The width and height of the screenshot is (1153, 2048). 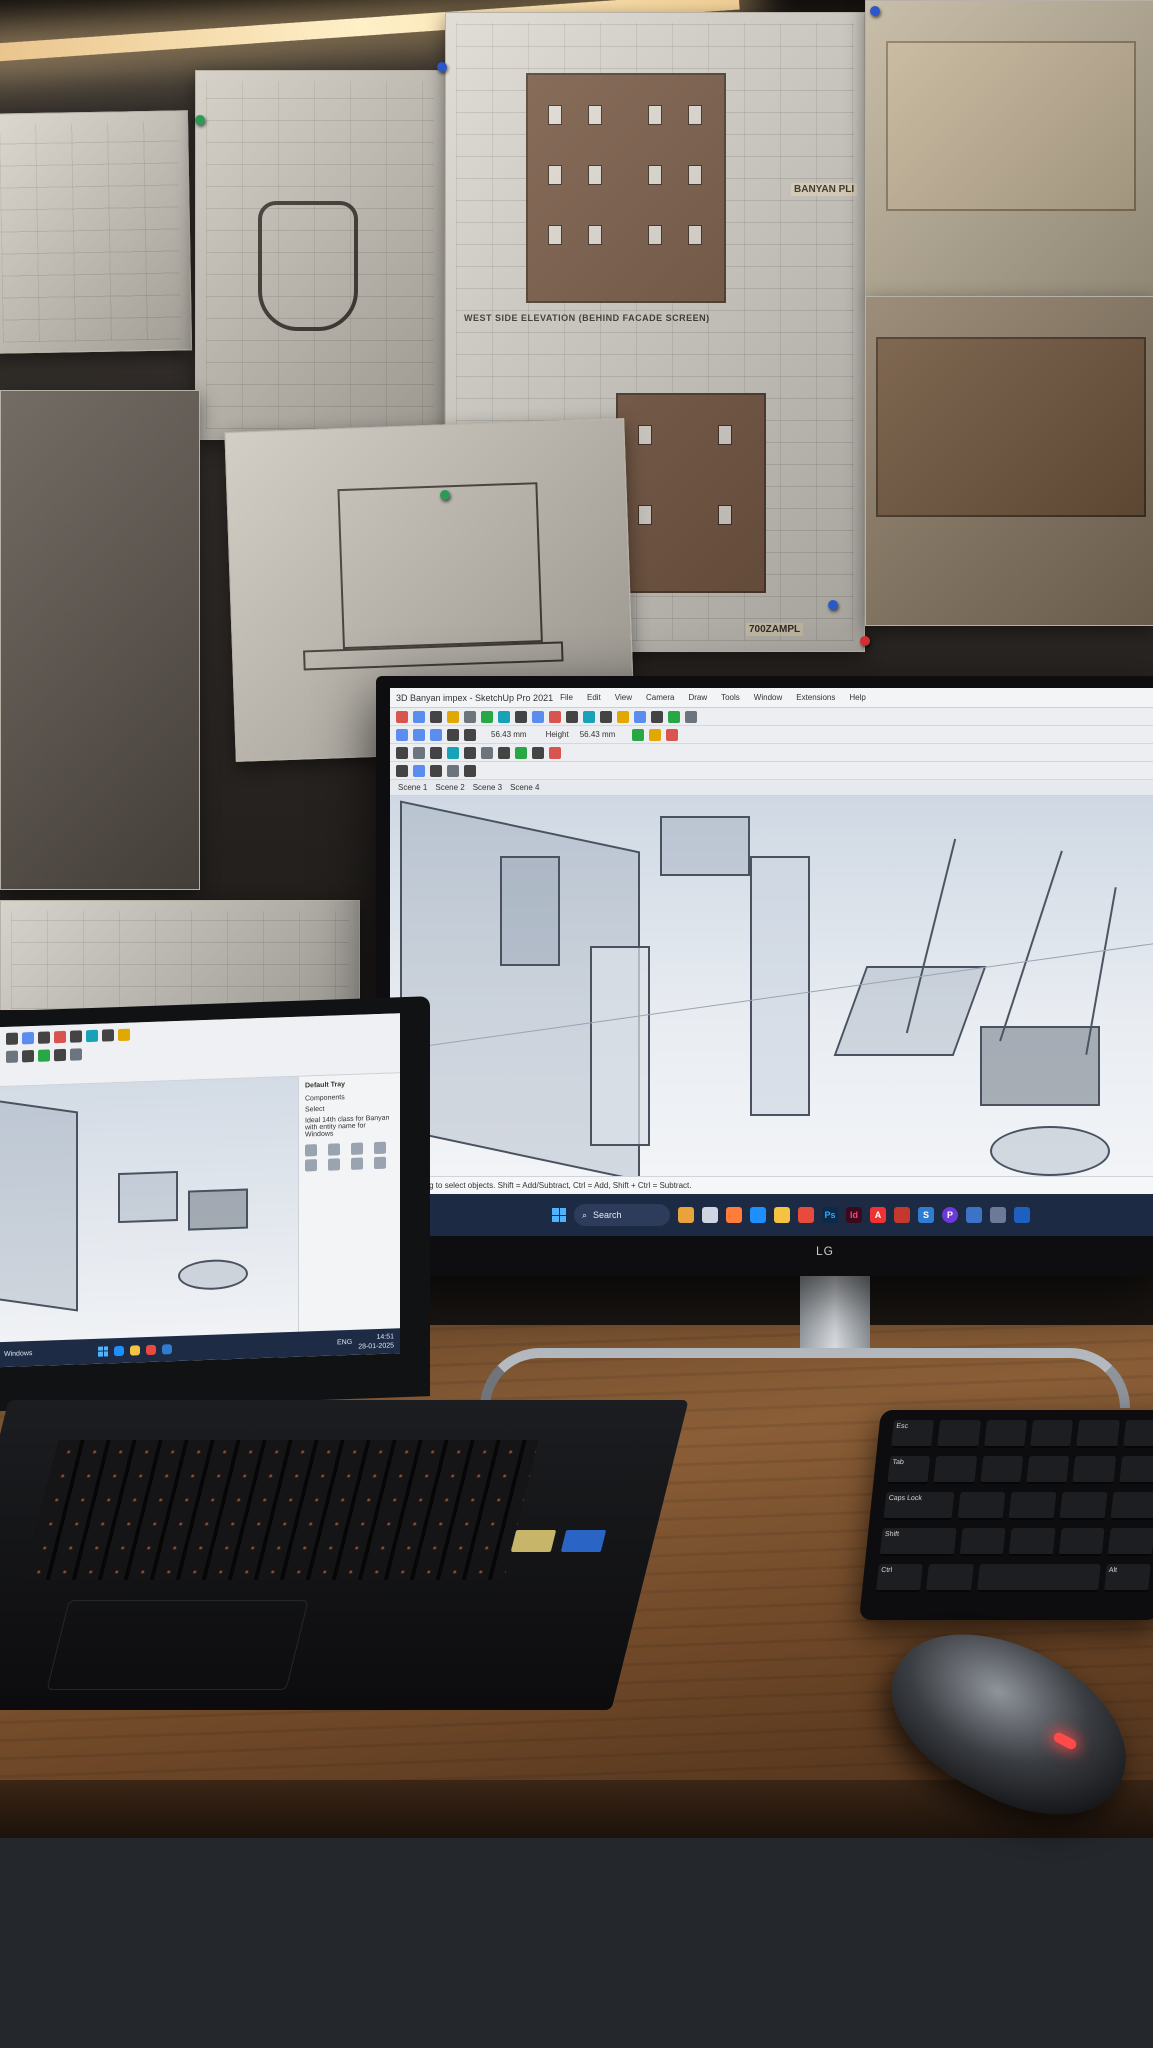 What do you see at coordinates (655, 734) in the screenshot?
I see `extension-icon` at bounding box center [655, 734].